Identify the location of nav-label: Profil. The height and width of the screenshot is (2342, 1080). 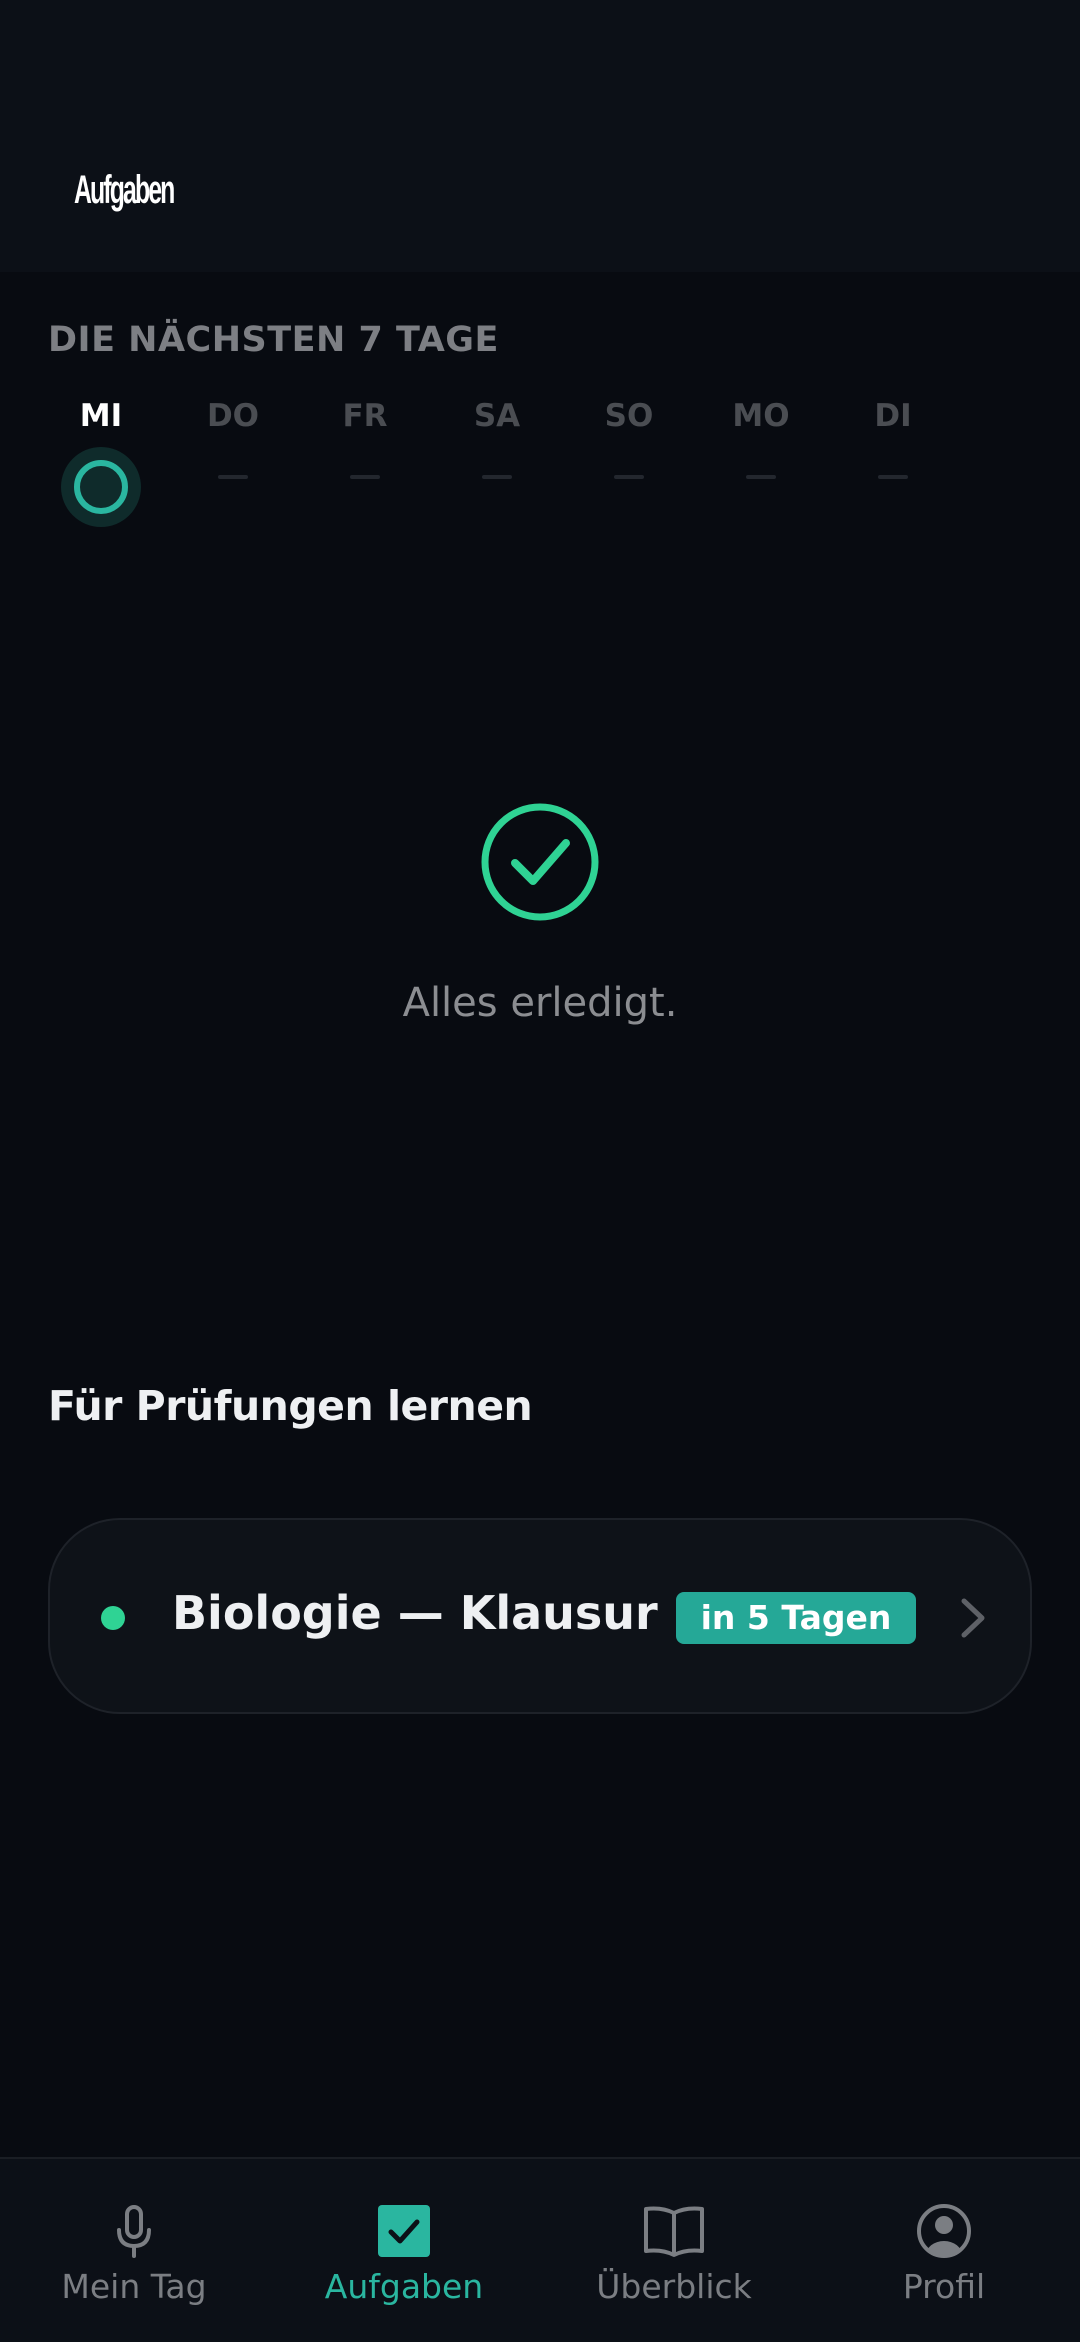
(944, 2286).